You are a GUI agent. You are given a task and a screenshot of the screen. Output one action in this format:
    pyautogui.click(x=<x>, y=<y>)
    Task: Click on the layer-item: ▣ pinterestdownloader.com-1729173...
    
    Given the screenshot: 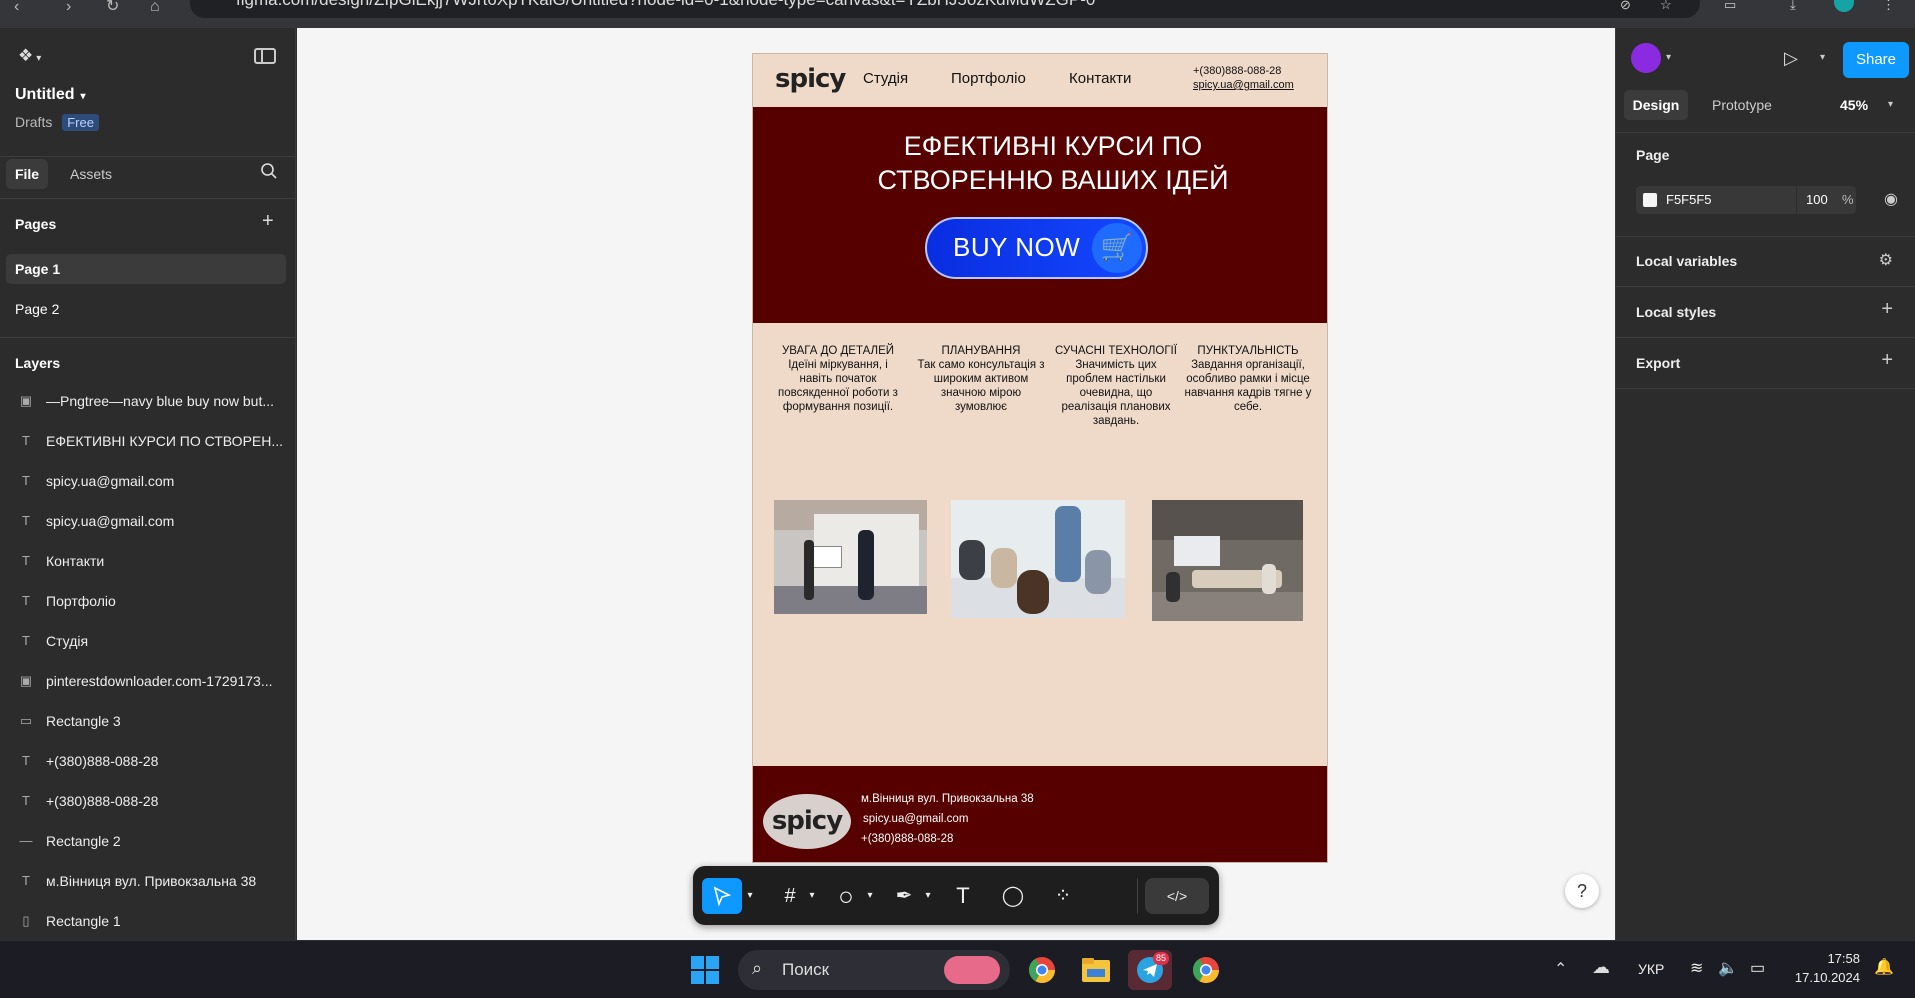 What is the action you would take?
    pyautogui.click(x=148, y=681)
    